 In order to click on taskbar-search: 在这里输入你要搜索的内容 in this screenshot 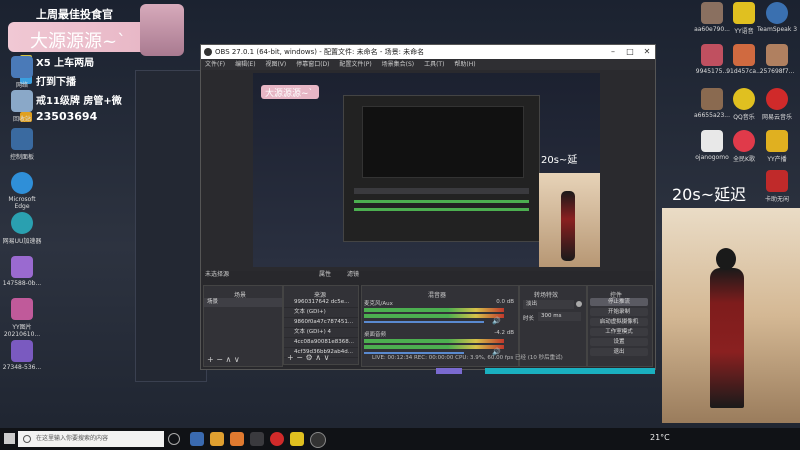, I will do `click(91, 439)`.